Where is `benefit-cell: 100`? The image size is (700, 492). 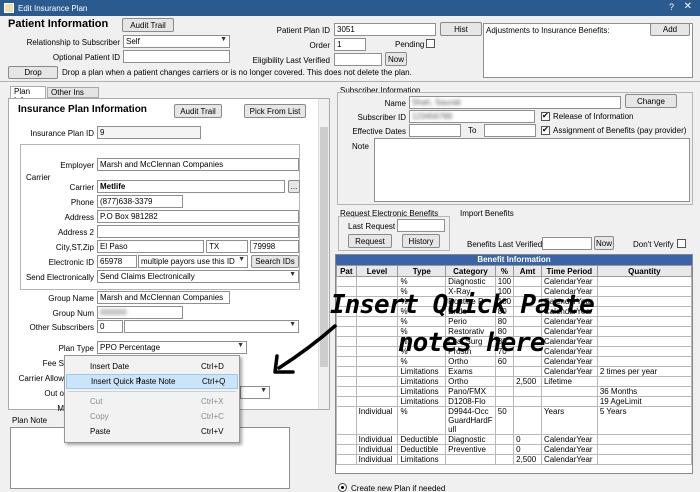
benefit-cell: 100 is located at coordinates (504, 281).